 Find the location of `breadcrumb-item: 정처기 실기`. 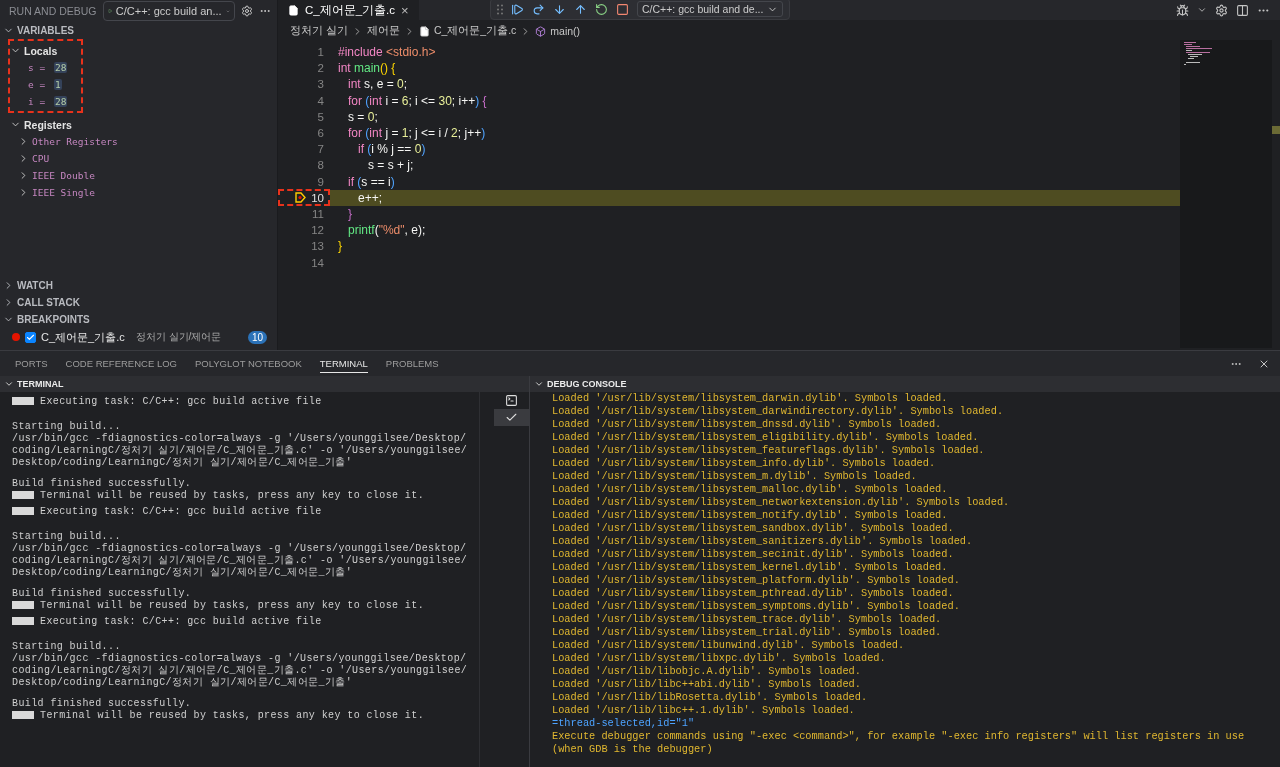

breadcrumb-item: 정처기 실기 is located at coordinates (319, 31).